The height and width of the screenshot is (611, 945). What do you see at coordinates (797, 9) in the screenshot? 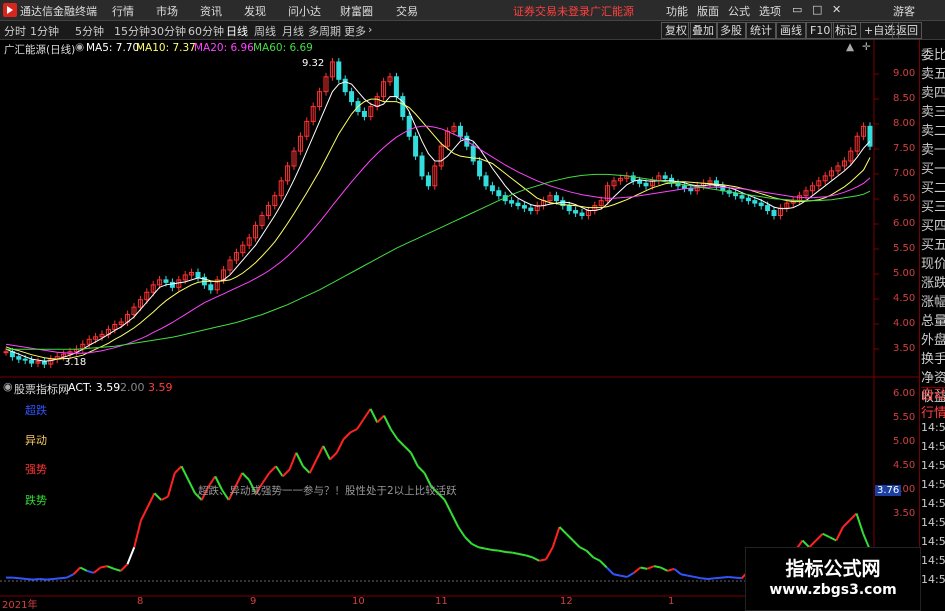
I see `minimize-icon: ▭` at bounding box center [797, 9].